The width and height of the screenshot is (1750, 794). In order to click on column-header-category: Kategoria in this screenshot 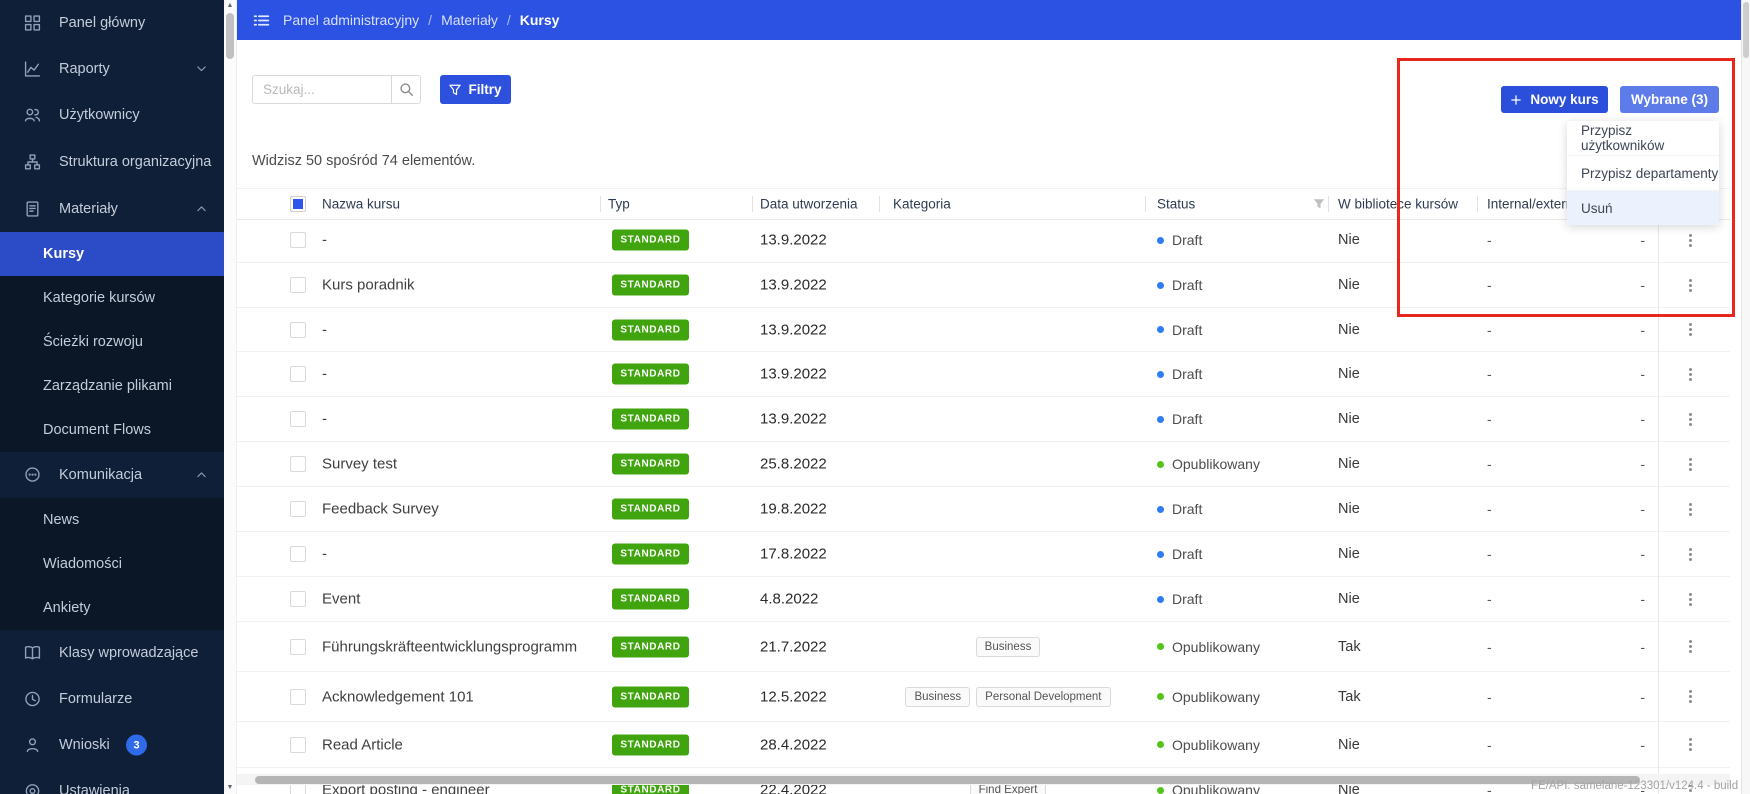, I will do `click(922, 204)`.